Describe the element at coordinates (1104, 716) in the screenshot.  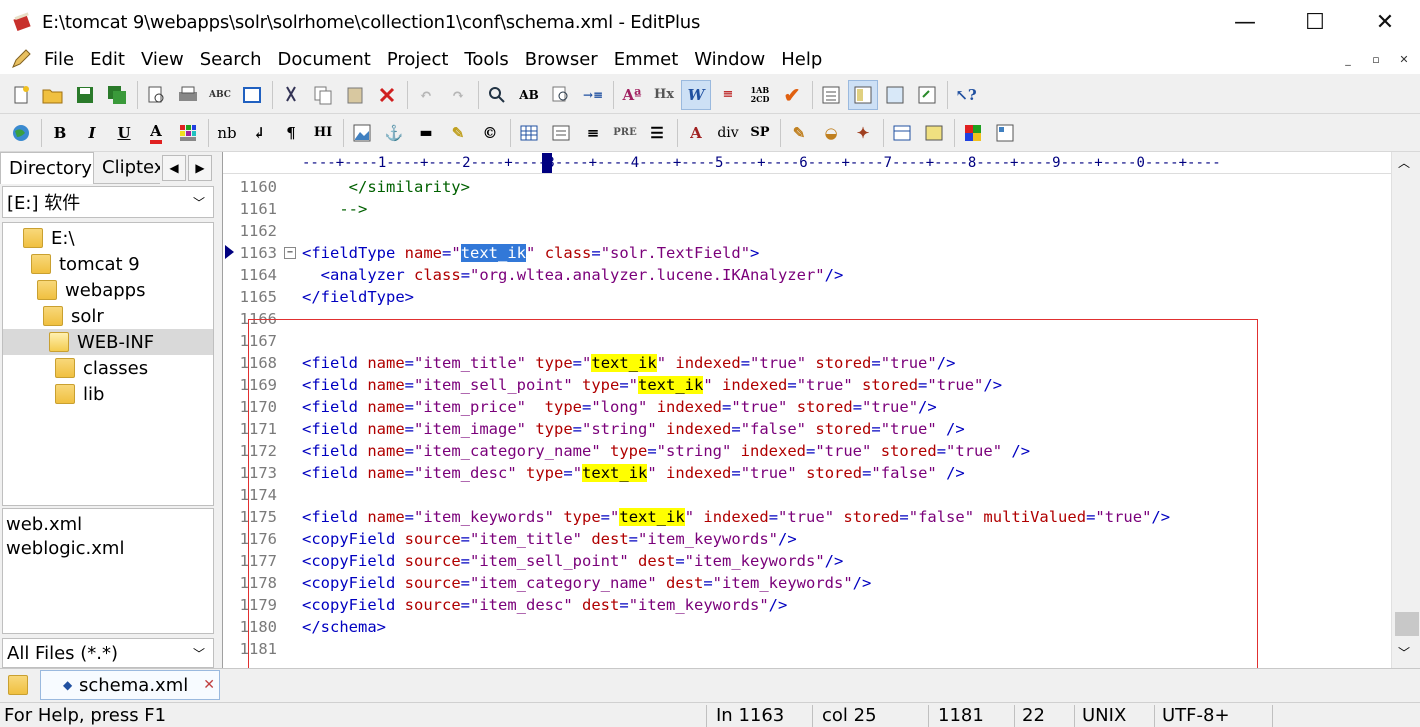
I see `status-line-ending: UNIX` at that location.